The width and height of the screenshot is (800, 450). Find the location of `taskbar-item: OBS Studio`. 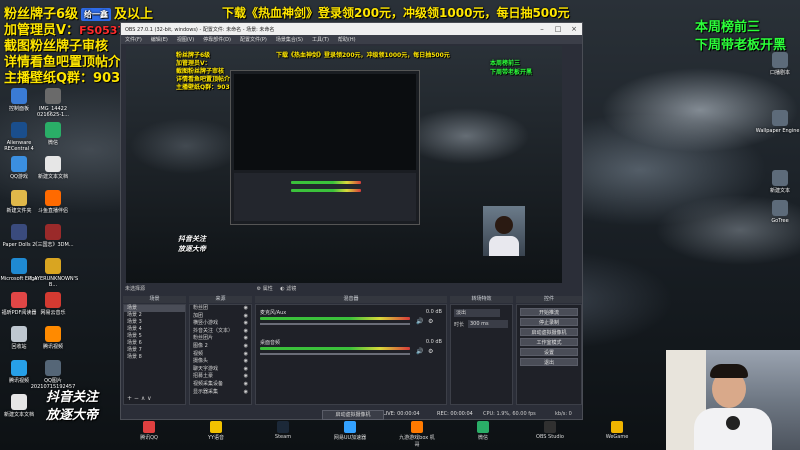

taskbar-item: OBS Studio is located at coordinates (550, 429).